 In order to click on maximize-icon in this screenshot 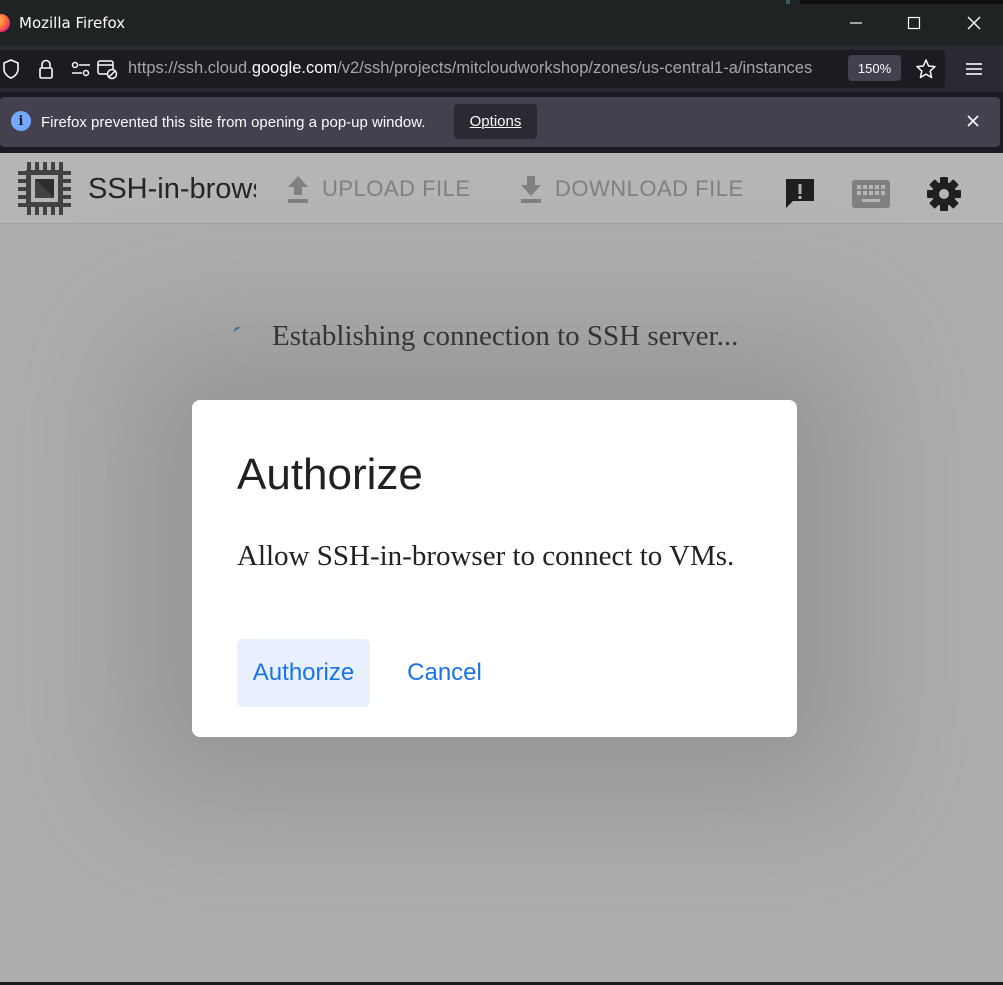, I will do `click(914, 23)`.